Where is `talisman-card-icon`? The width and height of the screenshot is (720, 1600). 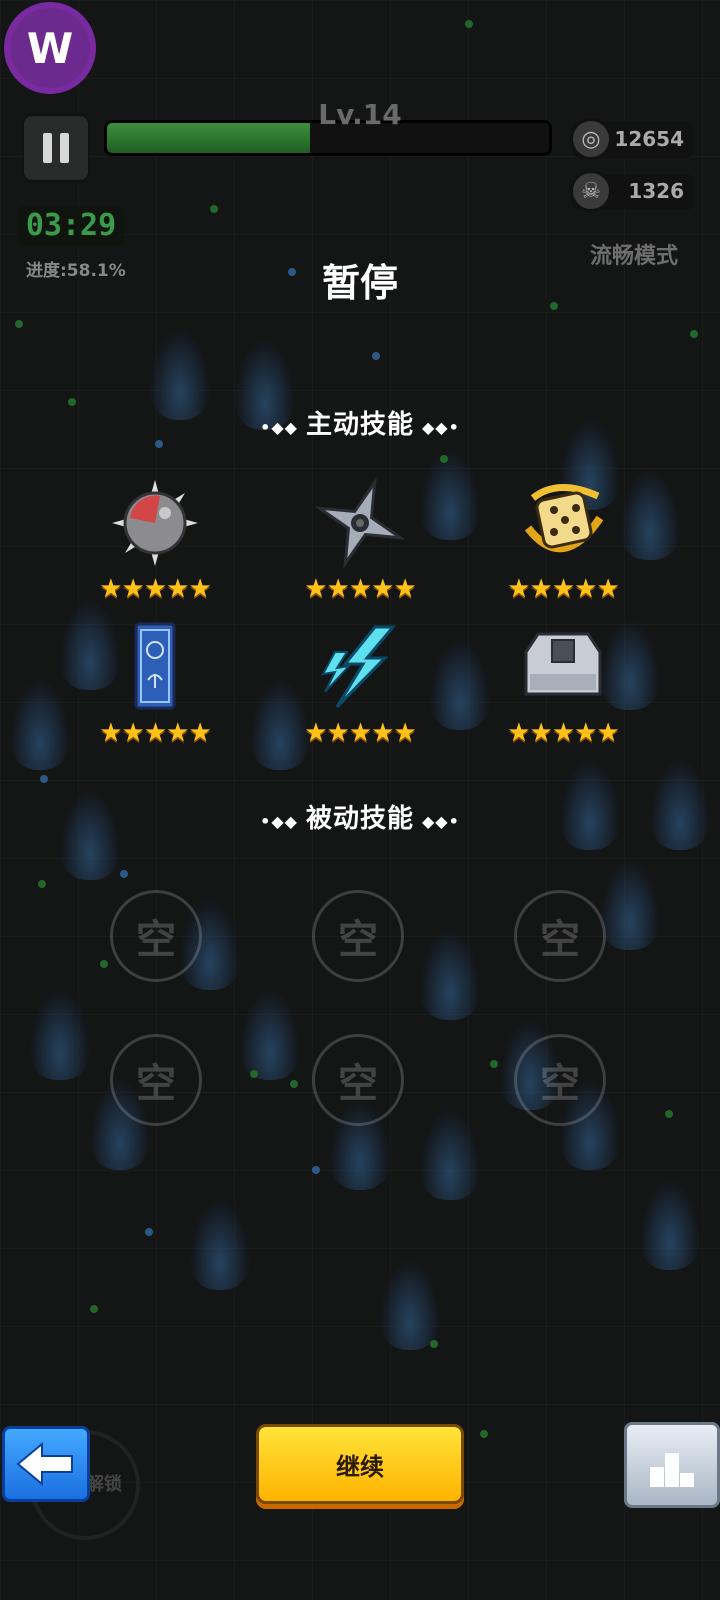 talisman-card-icon is located at coordinates (155, 667).